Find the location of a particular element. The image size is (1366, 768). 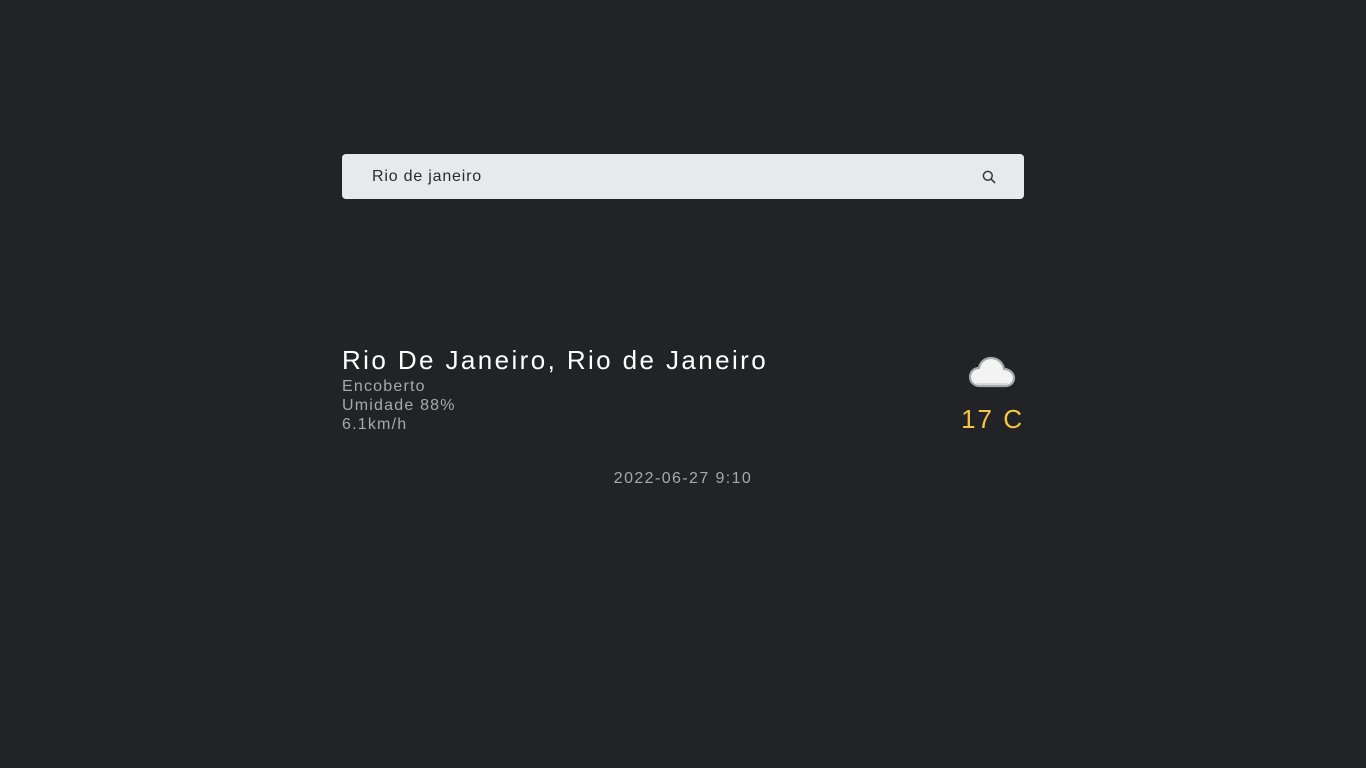

humidity-label: Umidade 88% is located at coordinates (399, 405).